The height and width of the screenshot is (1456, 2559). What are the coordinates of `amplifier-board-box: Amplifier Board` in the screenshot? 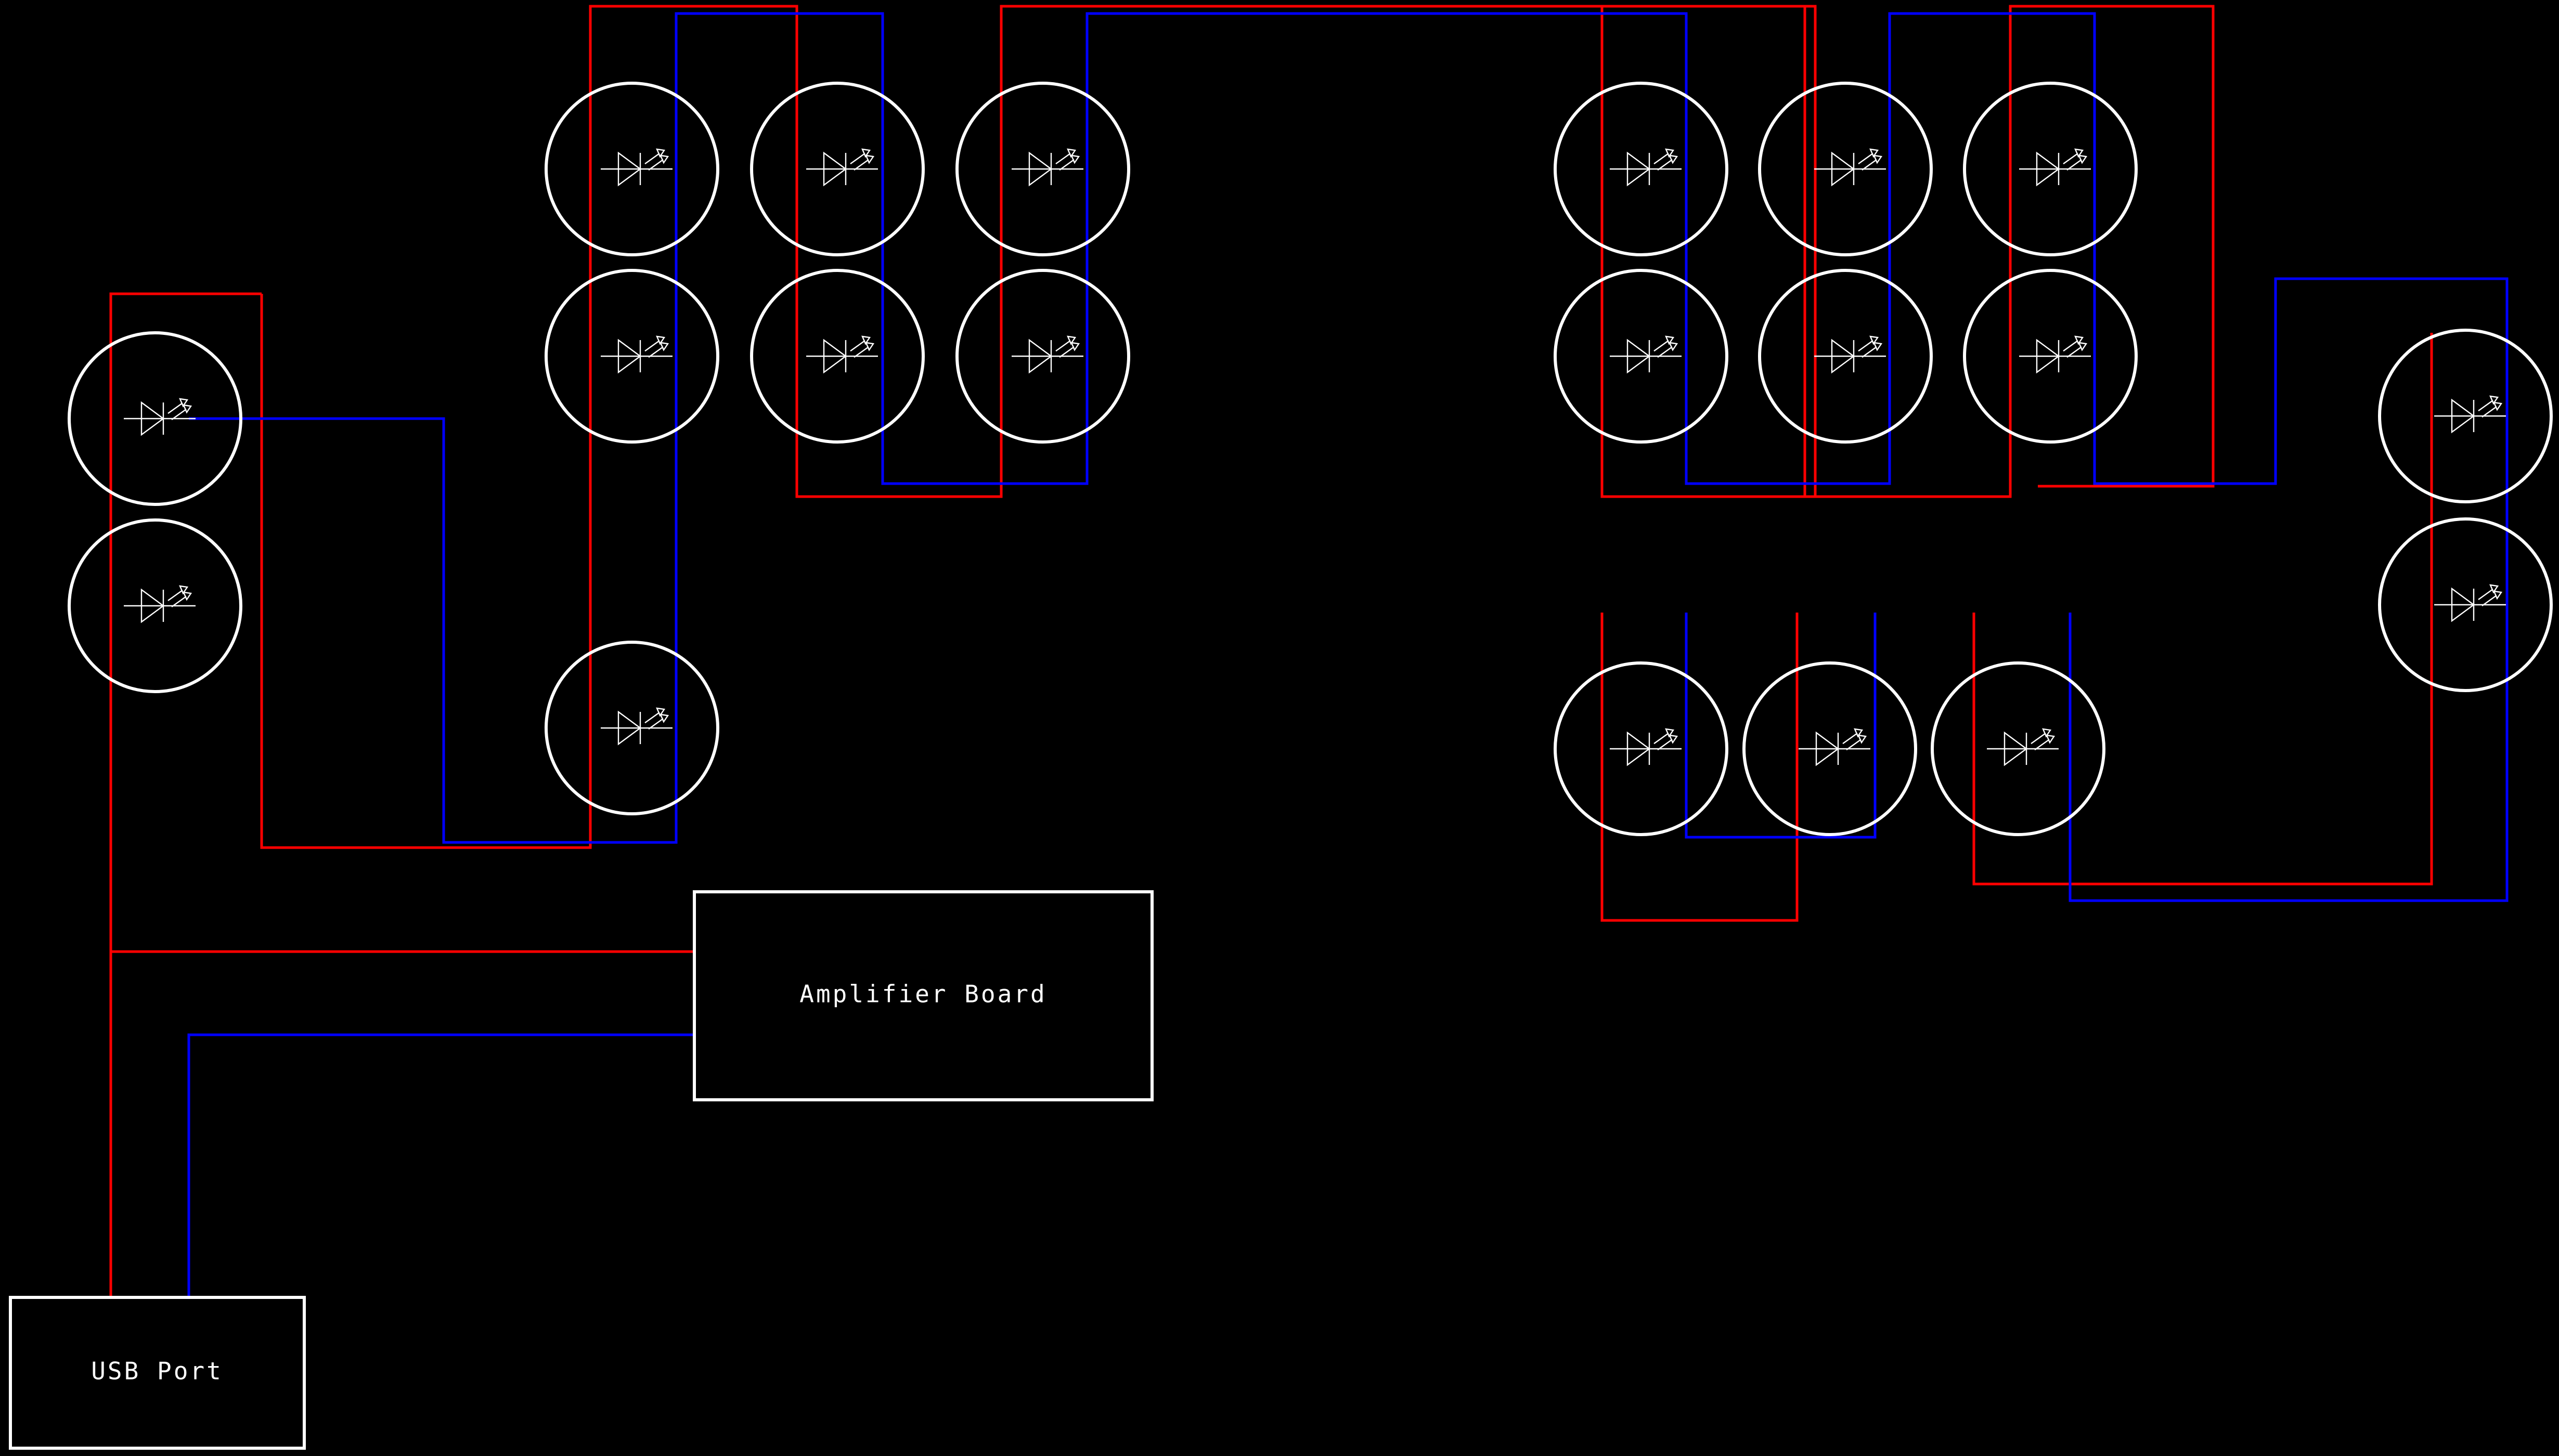 It's located at (924, 995).